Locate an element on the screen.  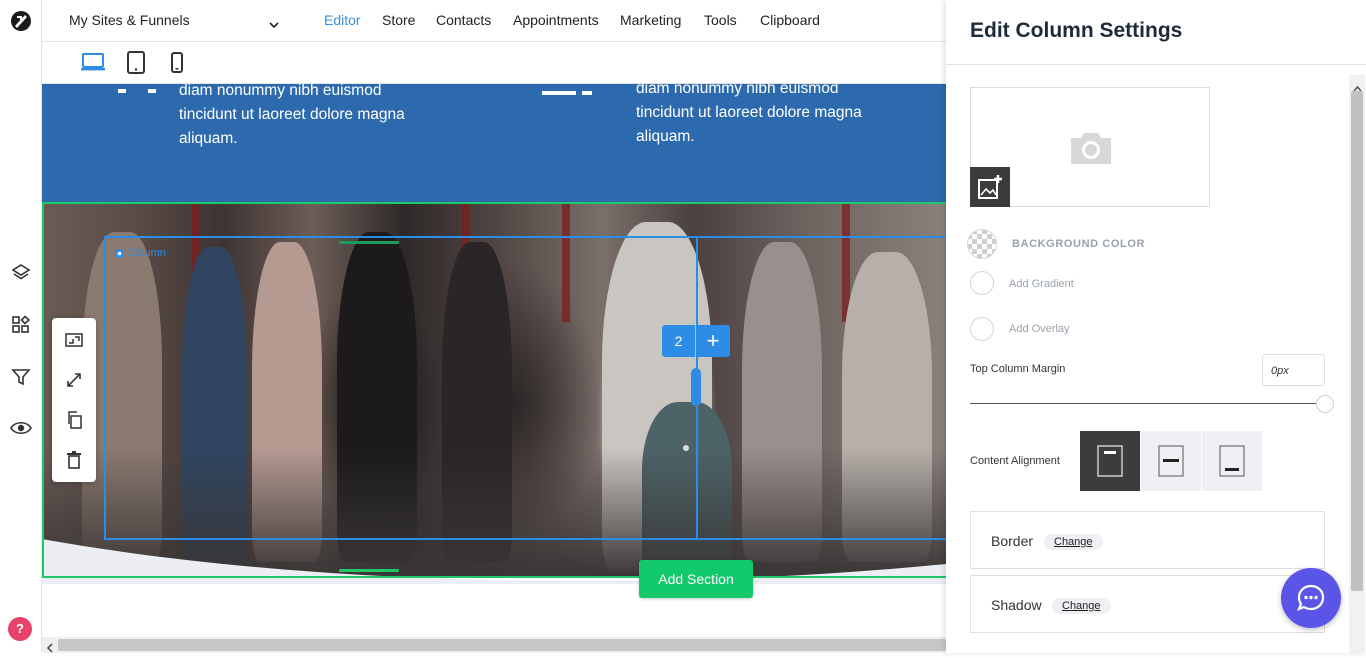
background-color-label: BACKGROUND COLOR is located at coordinates (1079, 244).